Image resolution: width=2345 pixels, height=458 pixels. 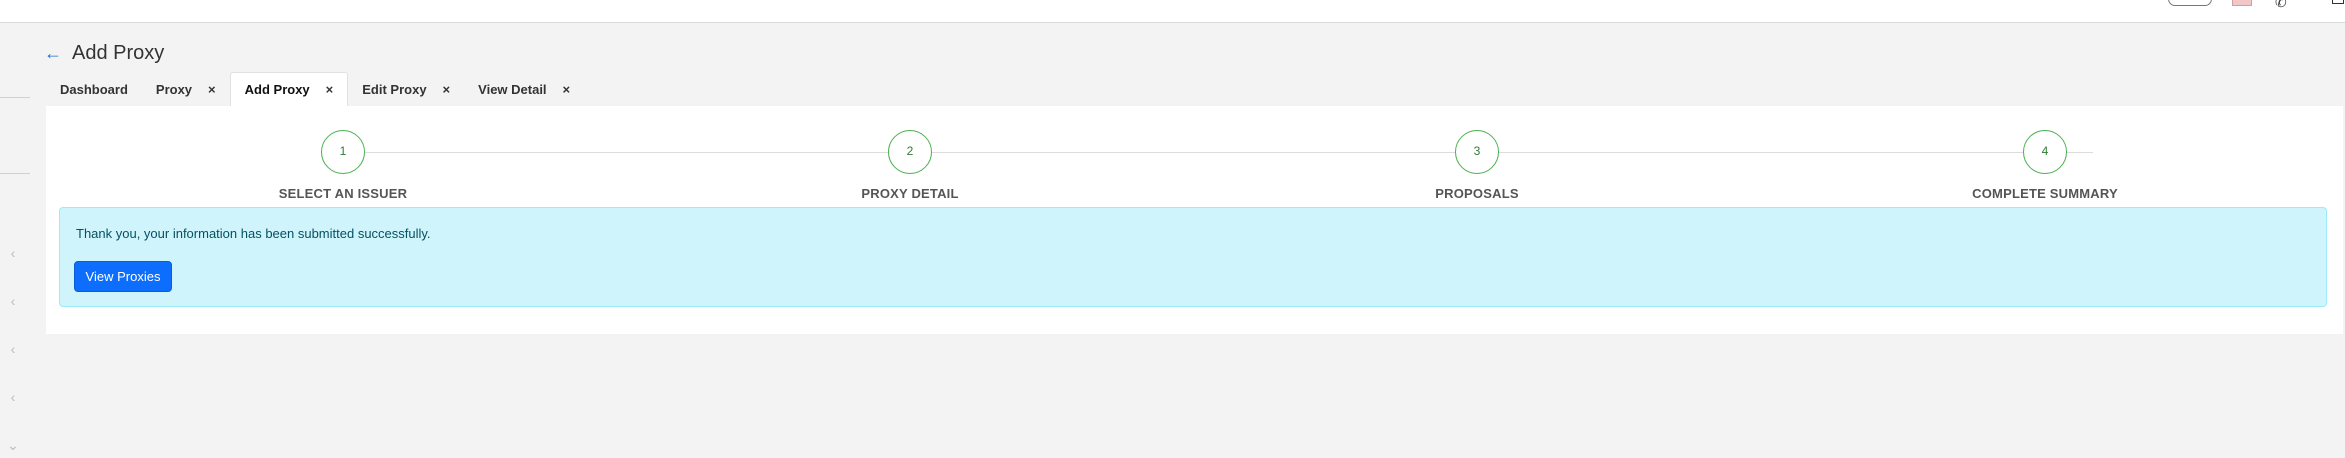 I want to click on stepper-connector, so click(x=1218, y=152).